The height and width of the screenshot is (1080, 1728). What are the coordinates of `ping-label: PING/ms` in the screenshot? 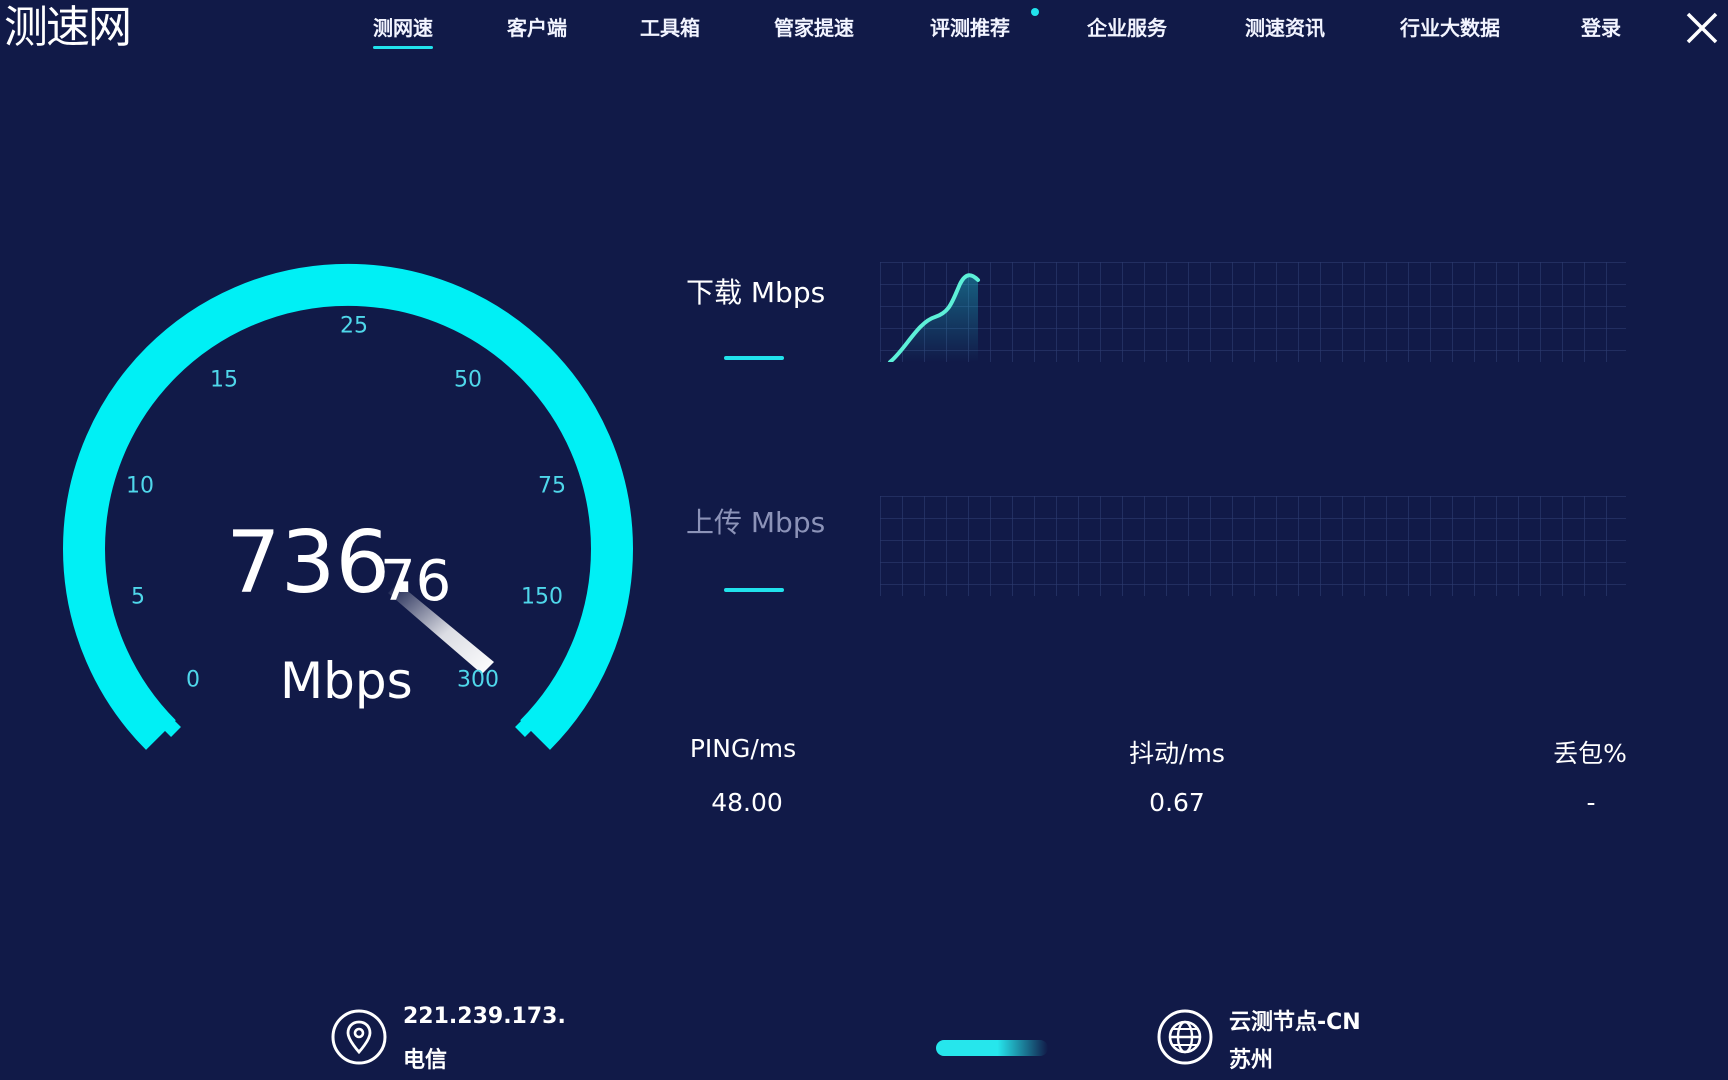 It's located at (743, 748).